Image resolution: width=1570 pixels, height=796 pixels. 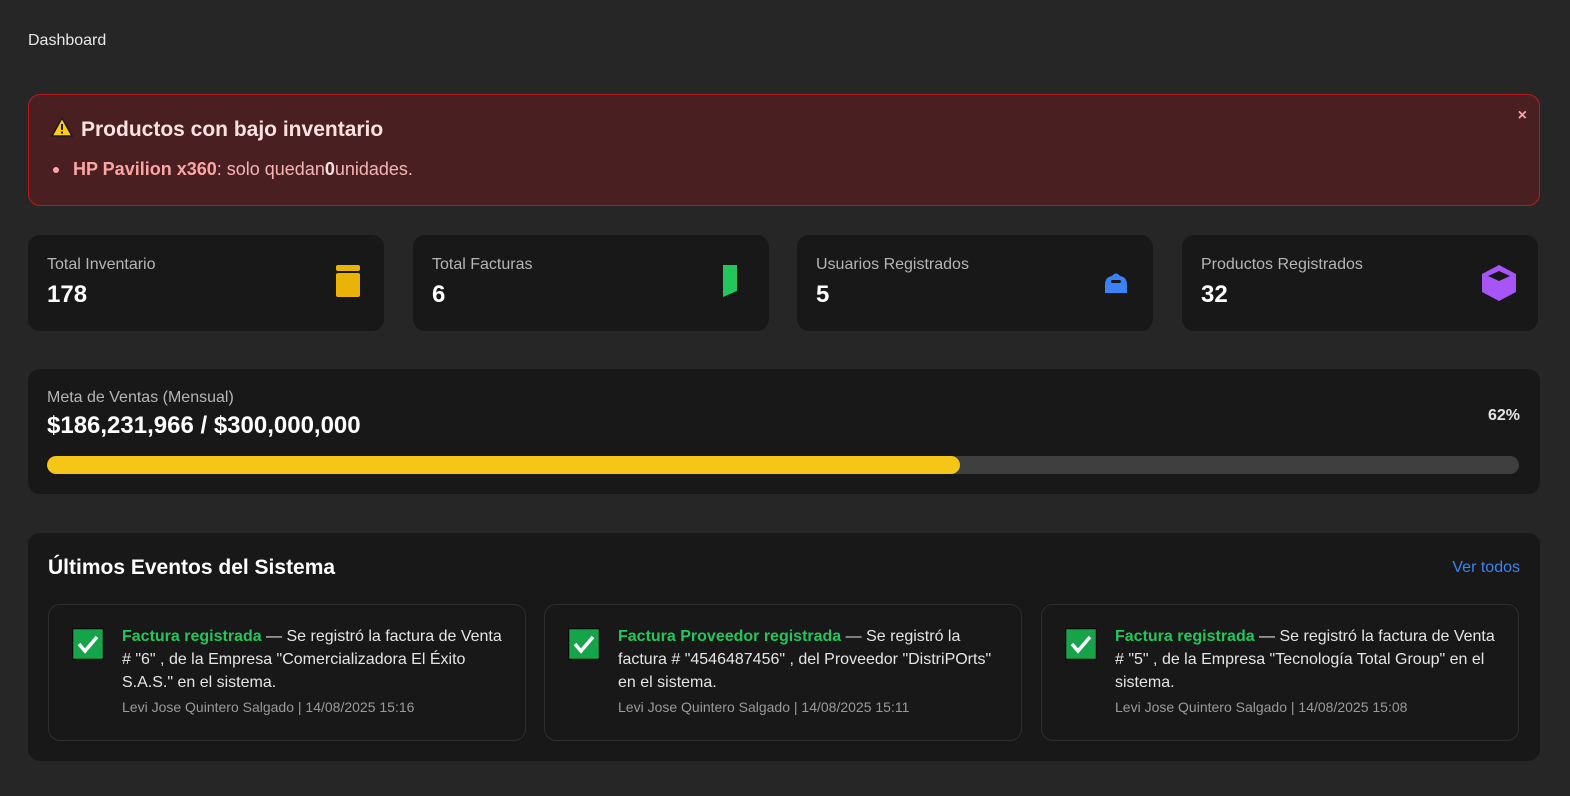 What do you see at coordinates (145, 169) in the screenshot?
I see `alert-product-name: HP Pavilion x360` at bounding box center [145, 169].